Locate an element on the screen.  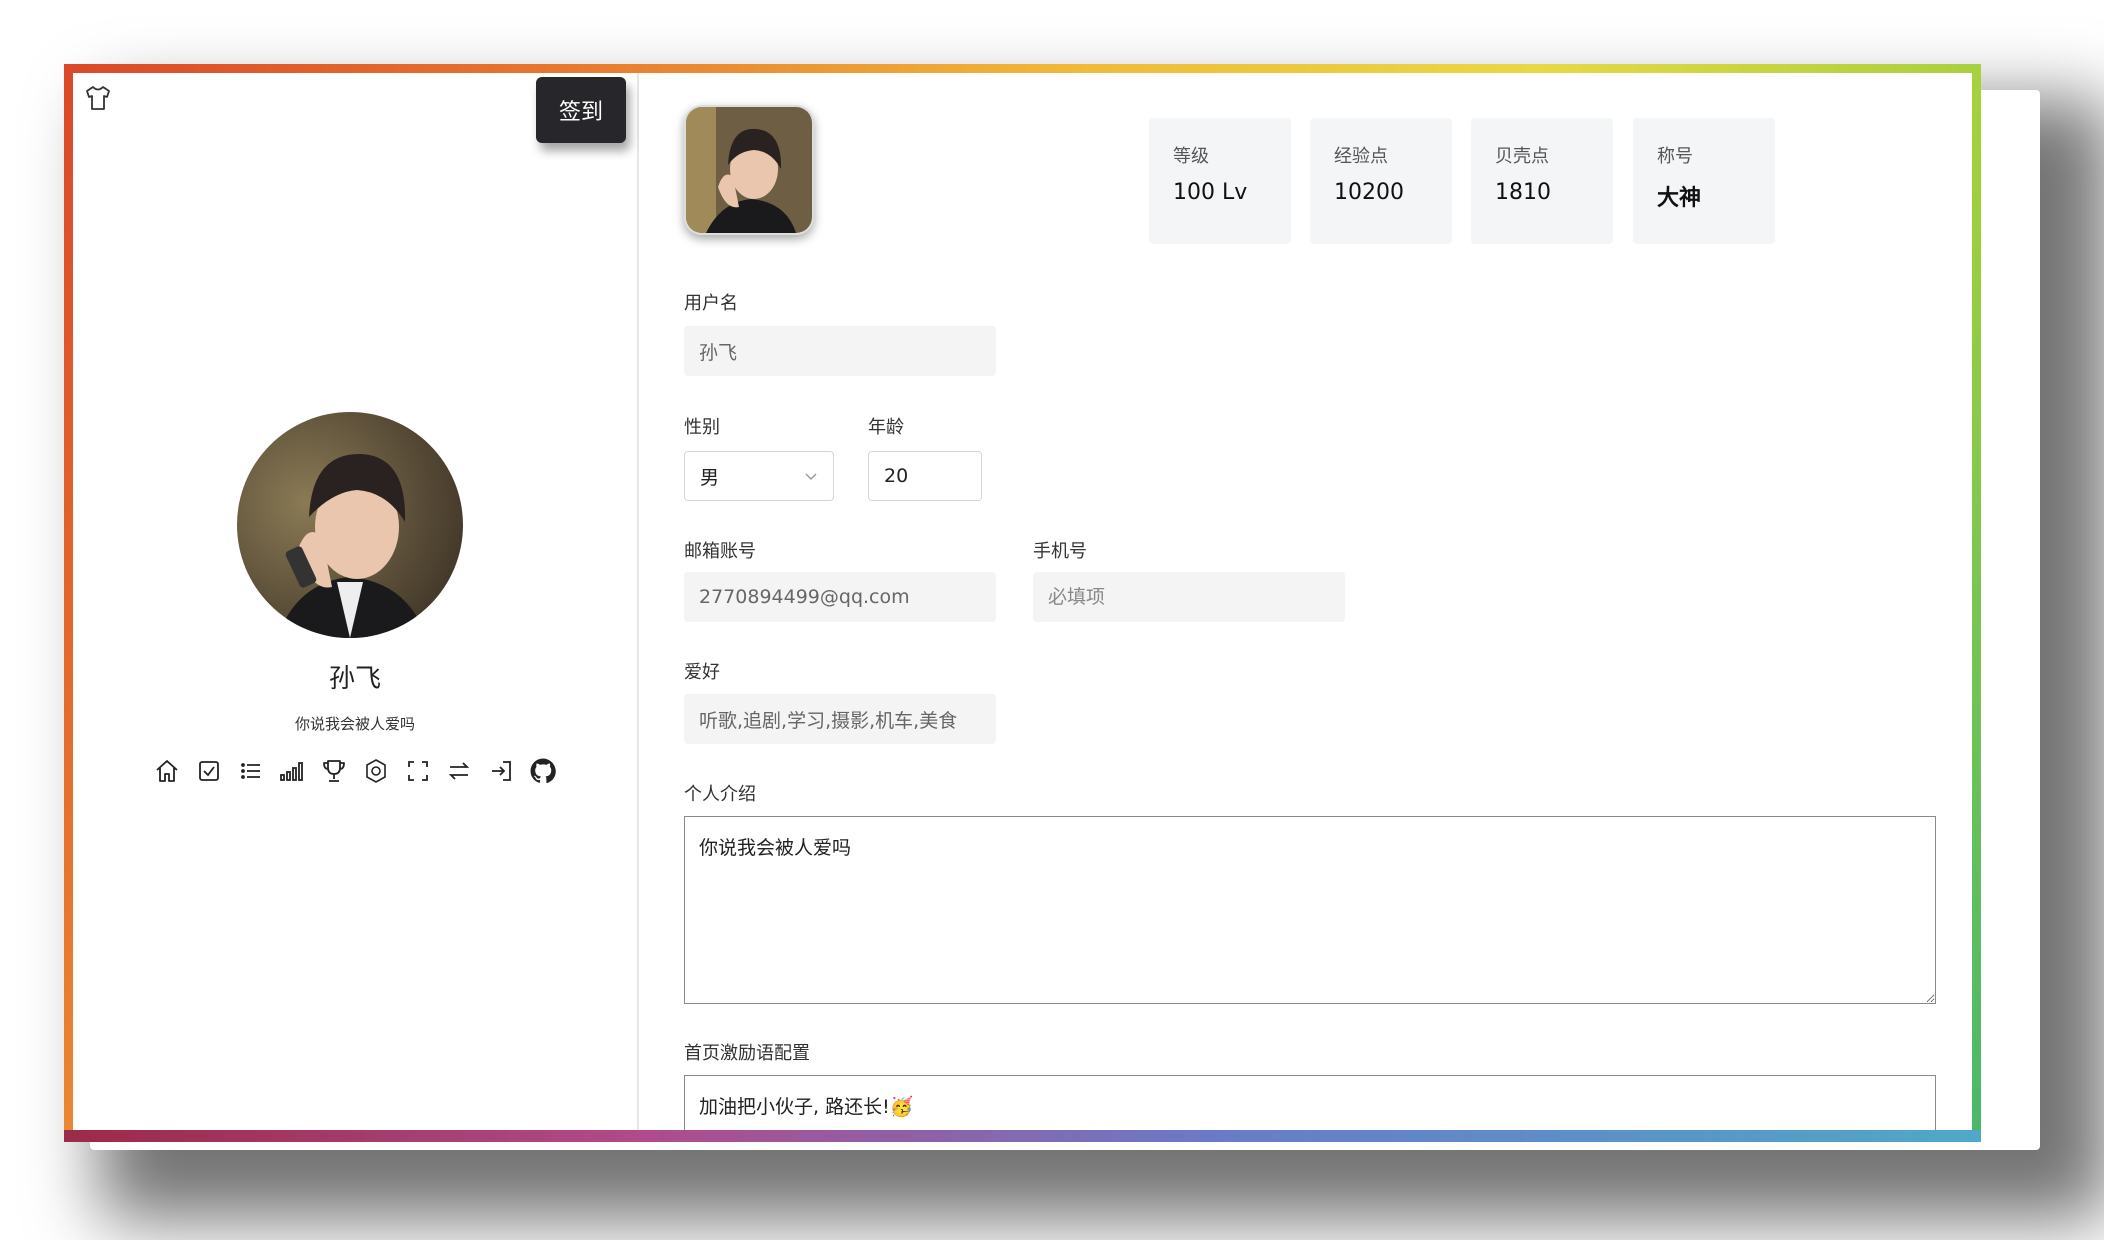
switch-arrows-icon is located at coordinates (459, 771).